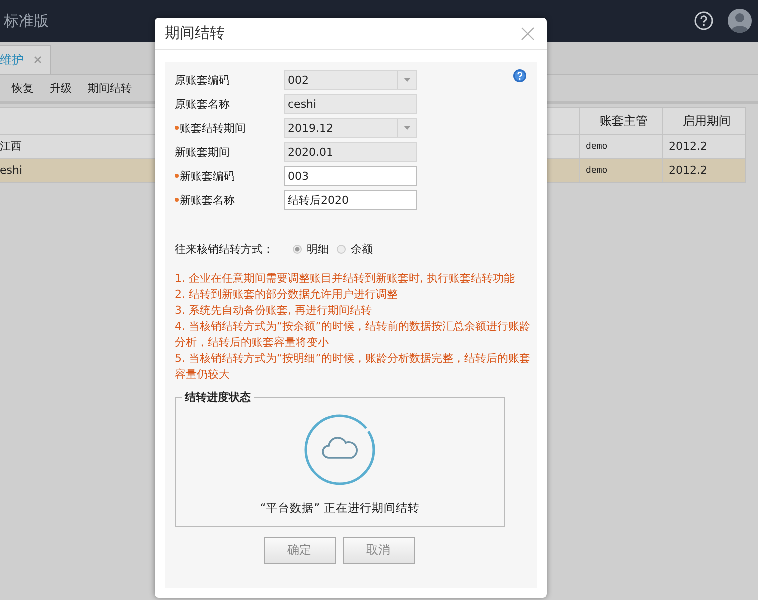 This screenshot has width=758, height=600. I want to click on note-text: 3. 系统先自动备份账套, 再进行期间结转, so click(274, 311).